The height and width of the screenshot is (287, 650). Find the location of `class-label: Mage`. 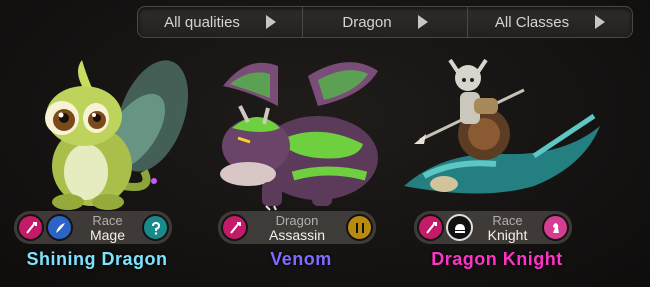

class-label: Mage is located at coordinates (107, 234).